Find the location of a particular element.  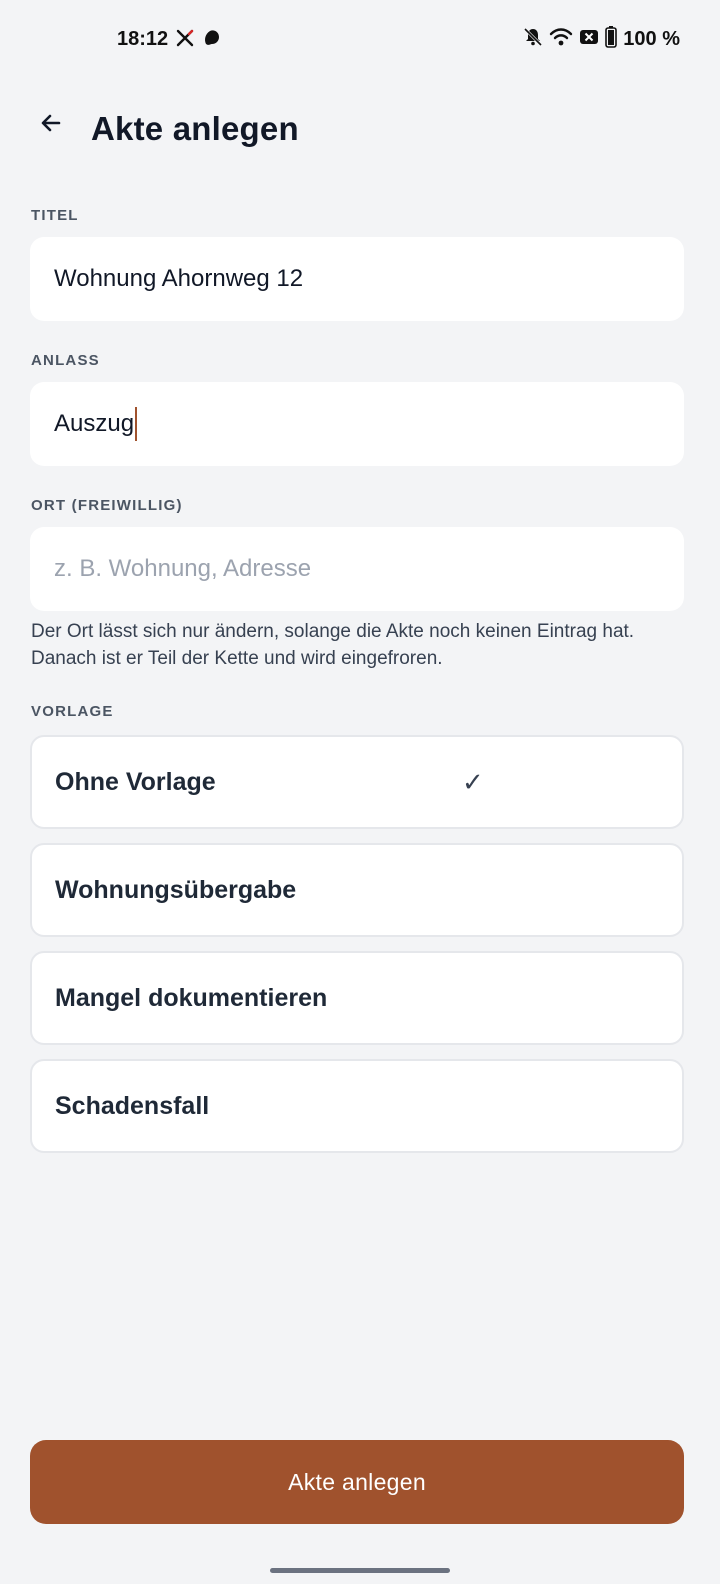

check-icon: ✓ is located at coordinates (473, 781).